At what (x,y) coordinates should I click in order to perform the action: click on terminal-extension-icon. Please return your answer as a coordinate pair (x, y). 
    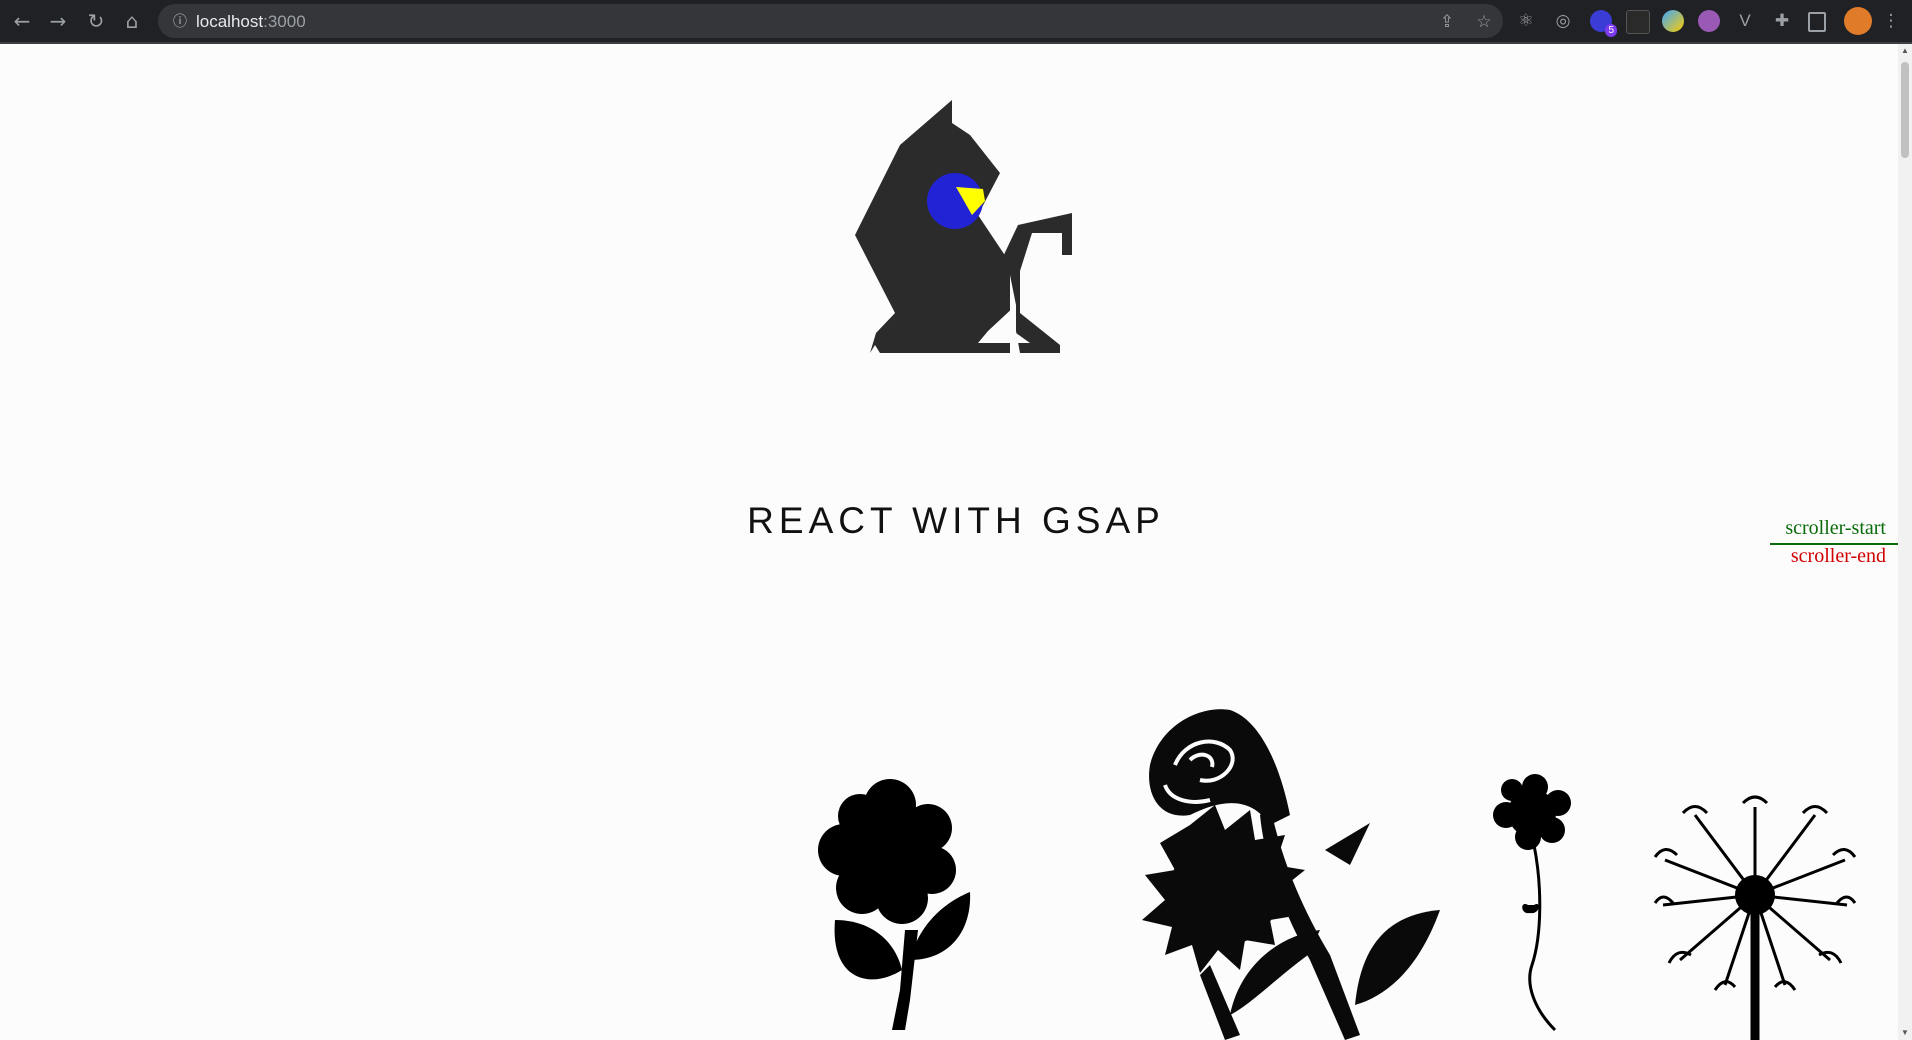
    Looking at the image, I should click on (1638, 22).